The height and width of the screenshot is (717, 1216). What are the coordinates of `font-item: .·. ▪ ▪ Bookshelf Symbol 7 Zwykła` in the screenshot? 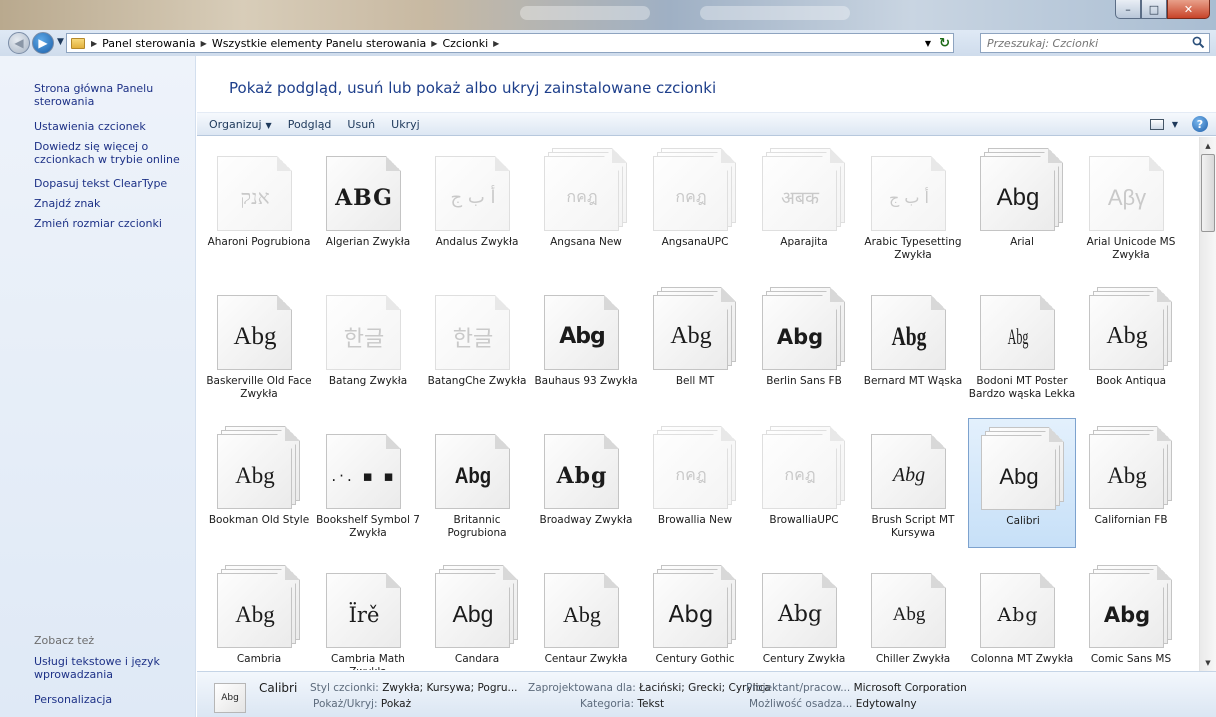 It's located at (368, 483).